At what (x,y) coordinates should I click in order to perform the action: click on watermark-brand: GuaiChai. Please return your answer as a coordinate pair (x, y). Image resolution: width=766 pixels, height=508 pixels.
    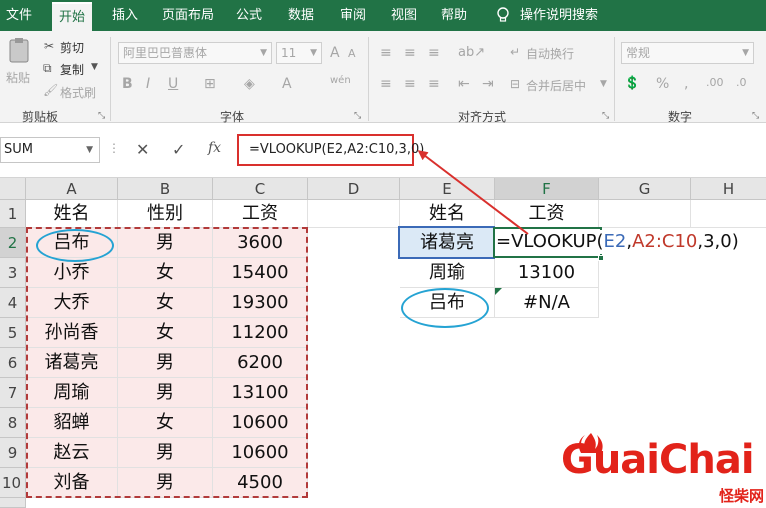
    Looking at the image, I should click on (658, 460).